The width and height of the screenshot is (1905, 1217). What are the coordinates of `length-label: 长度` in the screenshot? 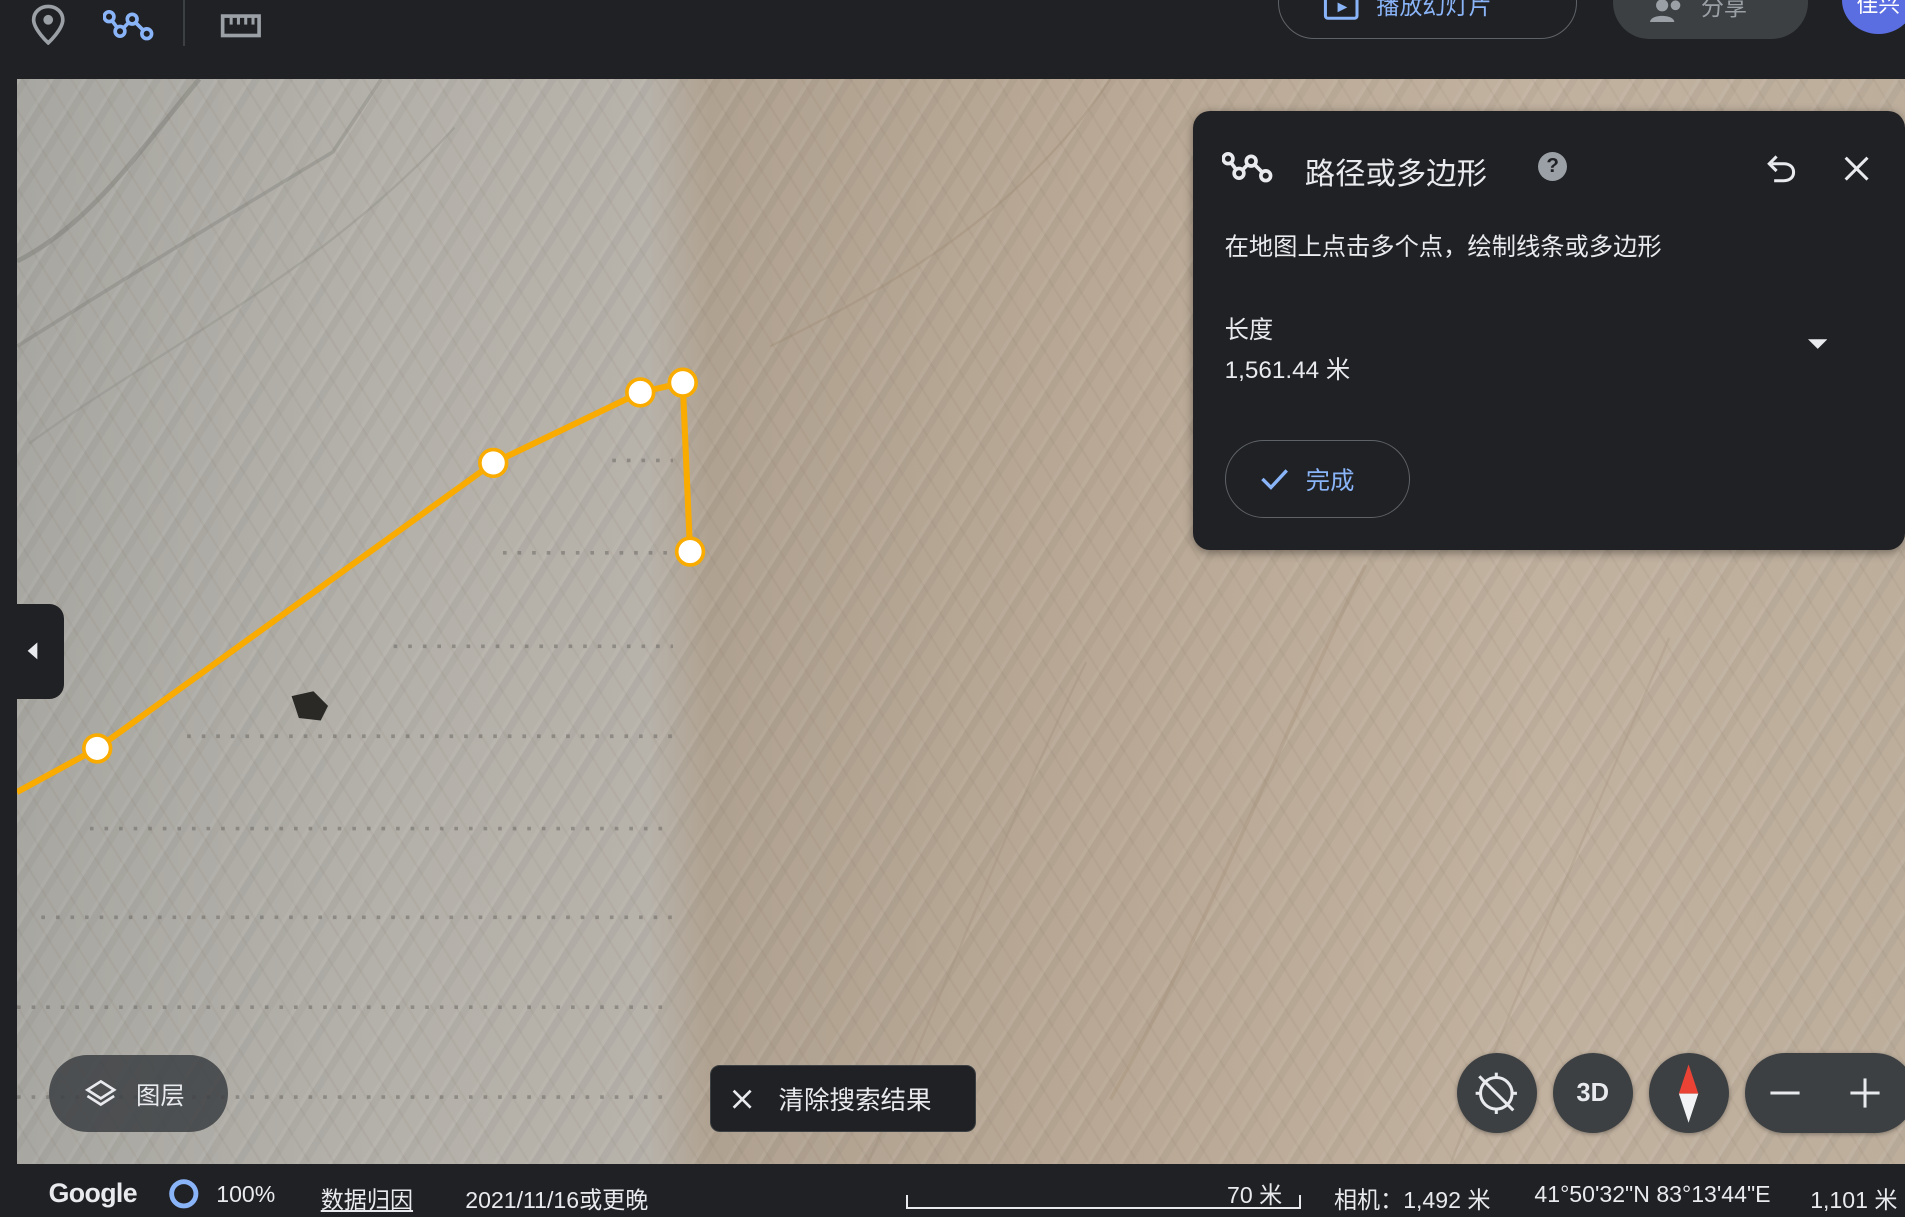 It's located at (1249, 330).